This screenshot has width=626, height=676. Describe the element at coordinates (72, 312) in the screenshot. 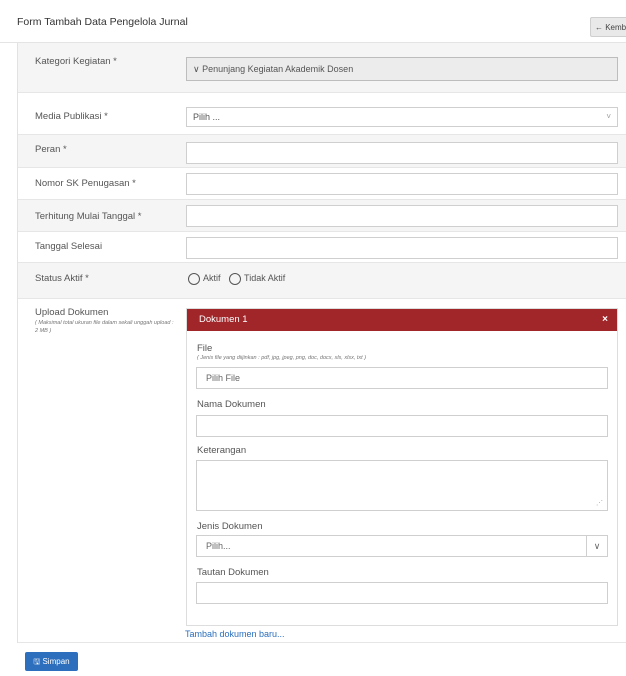

I see `upload-label: Upload Dokumen` at that location.